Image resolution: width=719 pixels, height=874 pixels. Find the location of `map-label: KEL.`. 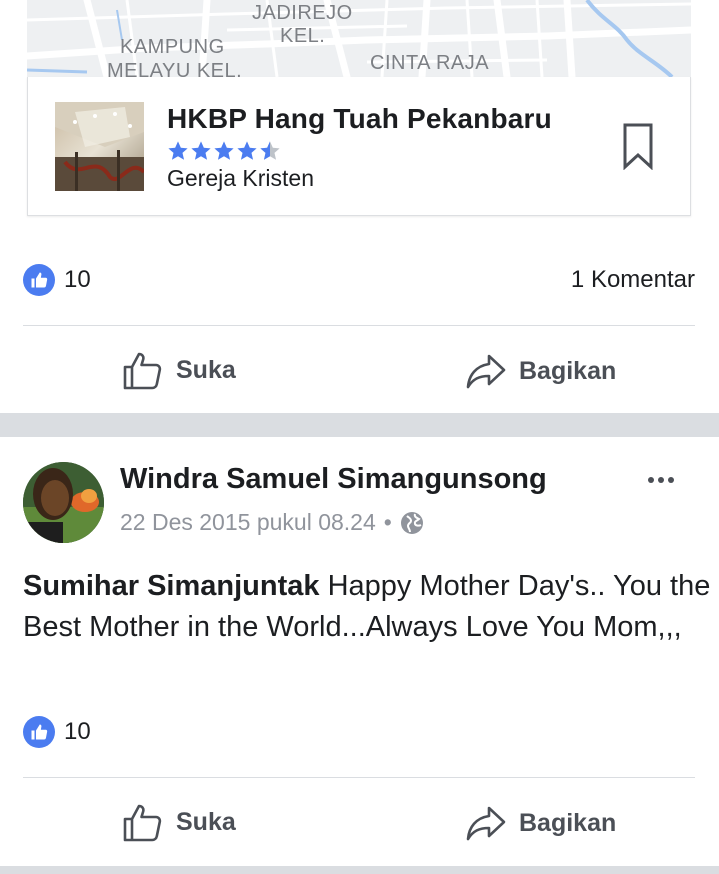

map-label: KEL. is located at coordinates (303, 36).